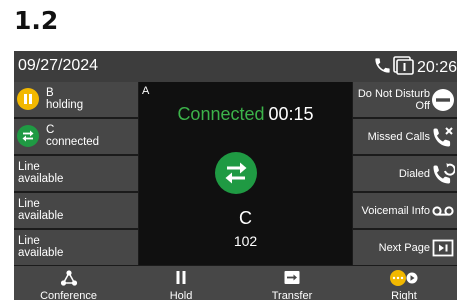  I want to click on softkey-label: Next Page, so click(404, 247).